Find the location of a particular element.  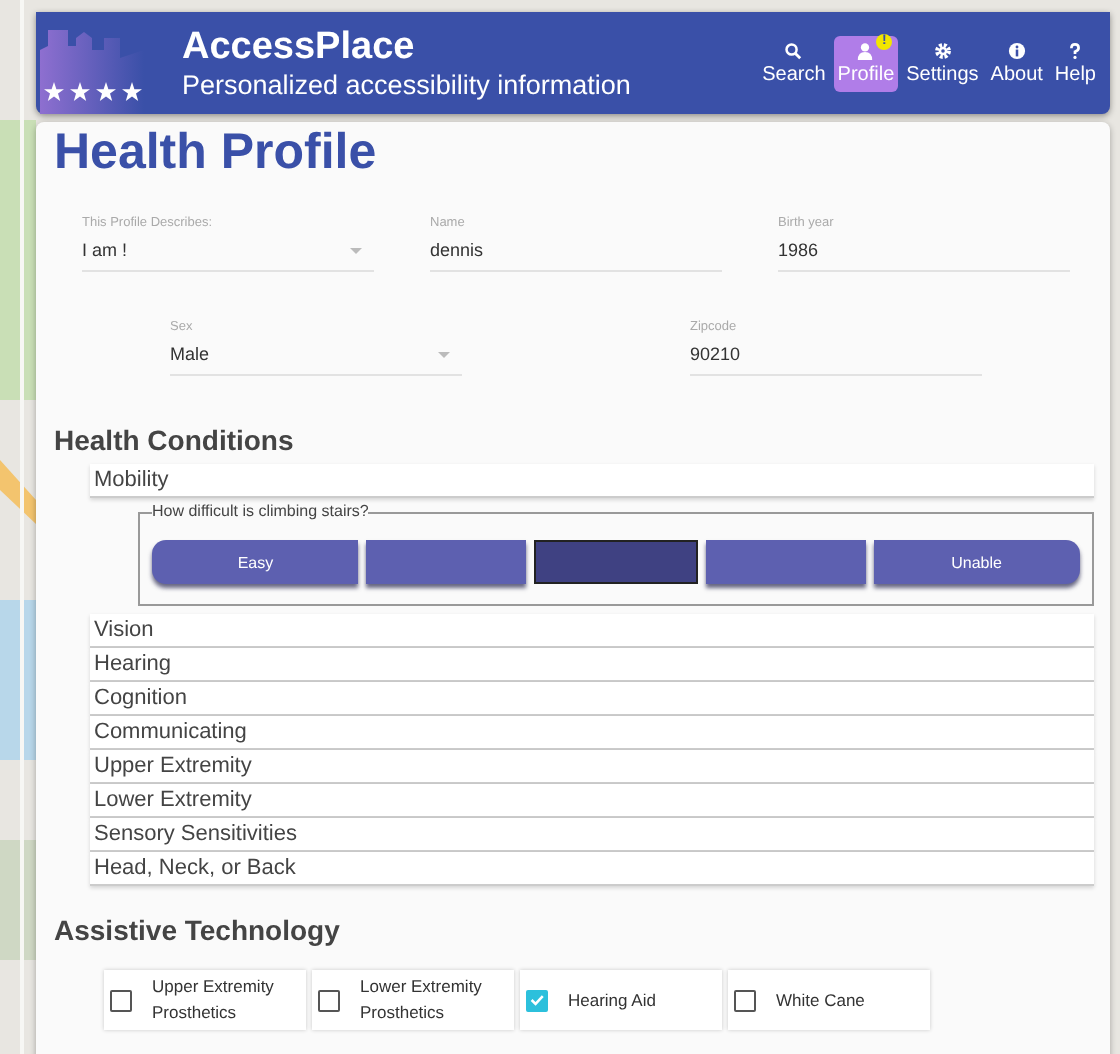

person-icon is located at coordinates (865, 50).